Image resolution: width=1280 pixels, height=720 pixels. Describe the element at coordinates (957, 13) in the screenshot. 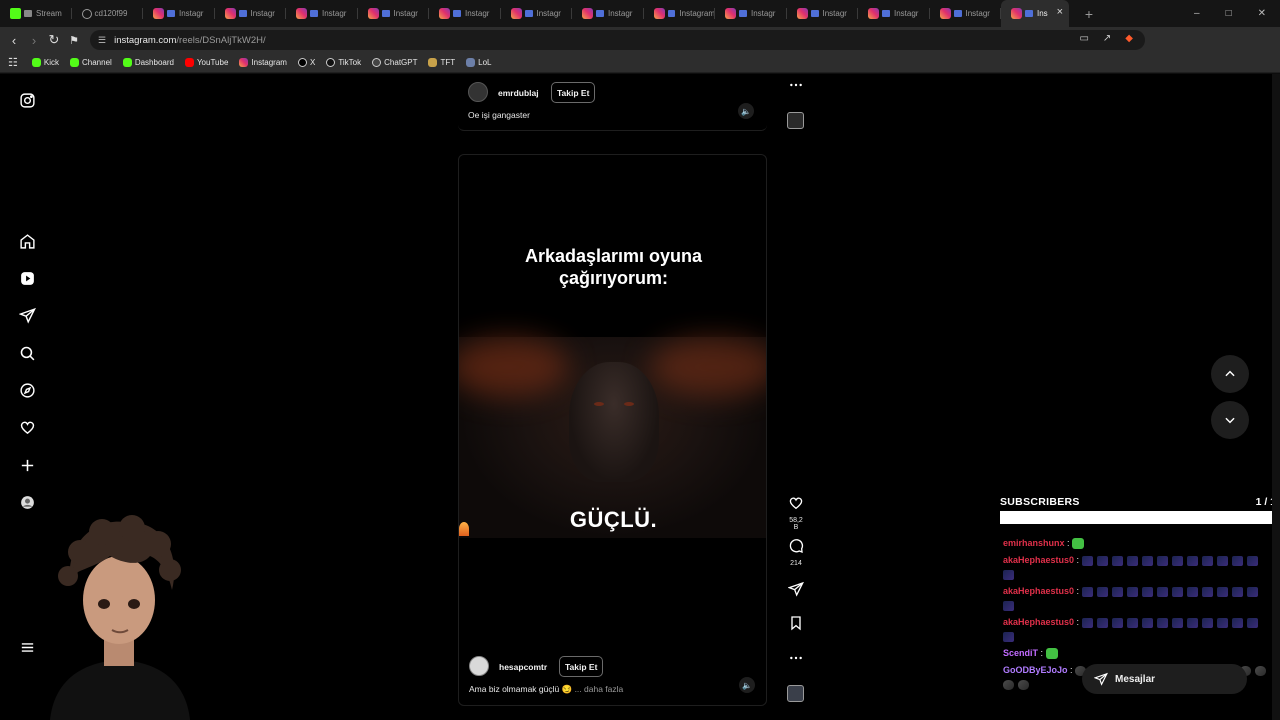

I see `tab-group-icon` at that location.